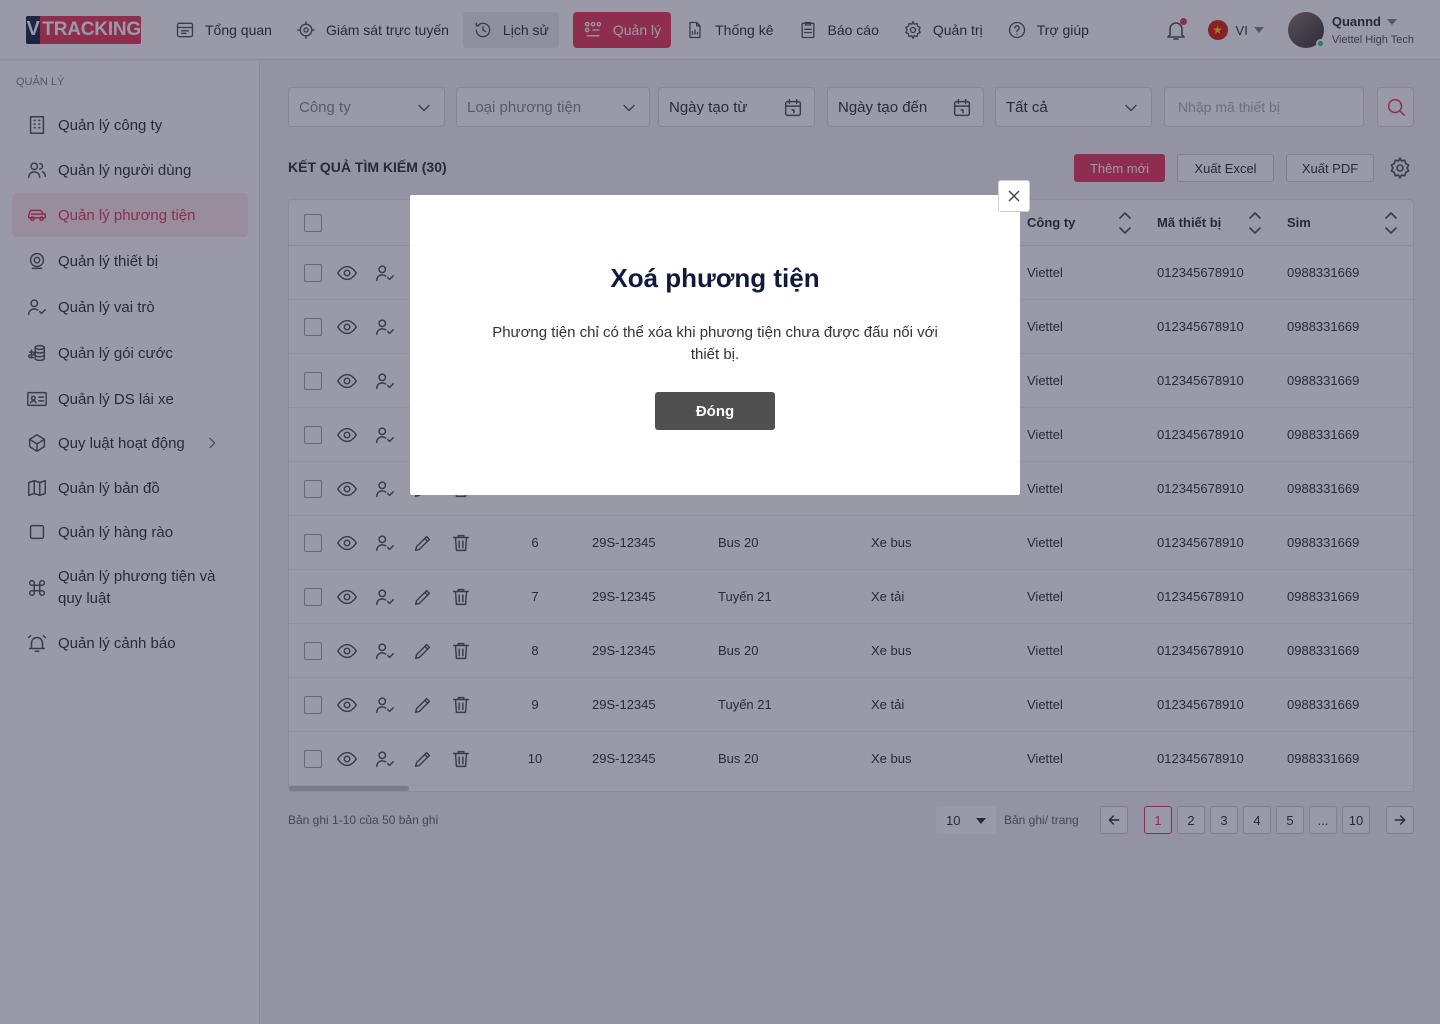 The width and height of the screenshot is (1440, 1024). What do you see at coordinates (715, 411) in the screenshot?
I see `close-button: Đóng` at bounding box center [715, 411].